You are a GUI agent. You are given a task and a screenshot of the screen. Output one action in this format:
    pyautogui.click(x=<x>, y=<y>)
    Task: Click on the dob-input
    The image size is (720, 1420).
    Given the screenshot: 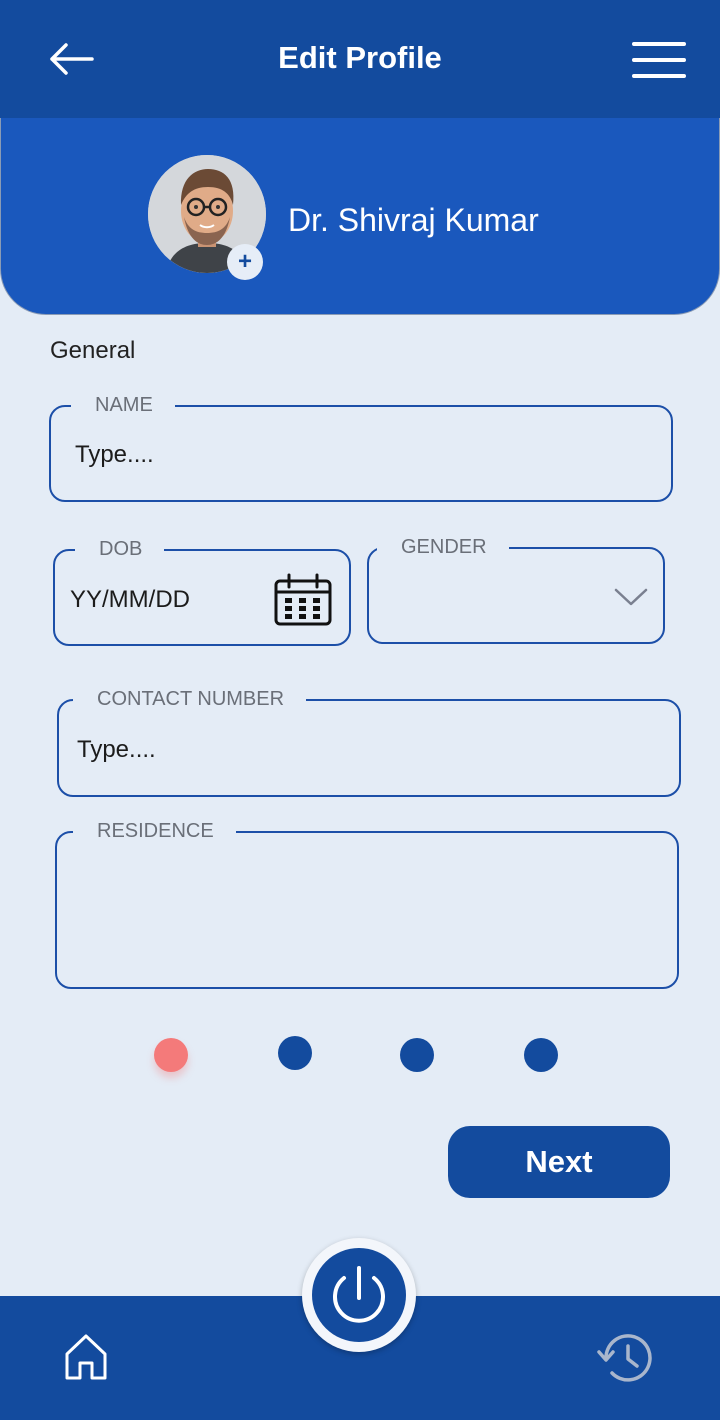 What is the action you would take?
    pyautogui.click(x=165, y=600)
    